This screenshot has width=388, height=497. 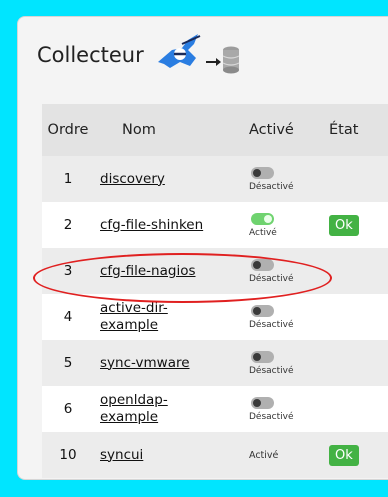 What do you see at coordinates (68, 409) in the screenshot?
I see `row-order: 6` at bounding box center [68, 409].